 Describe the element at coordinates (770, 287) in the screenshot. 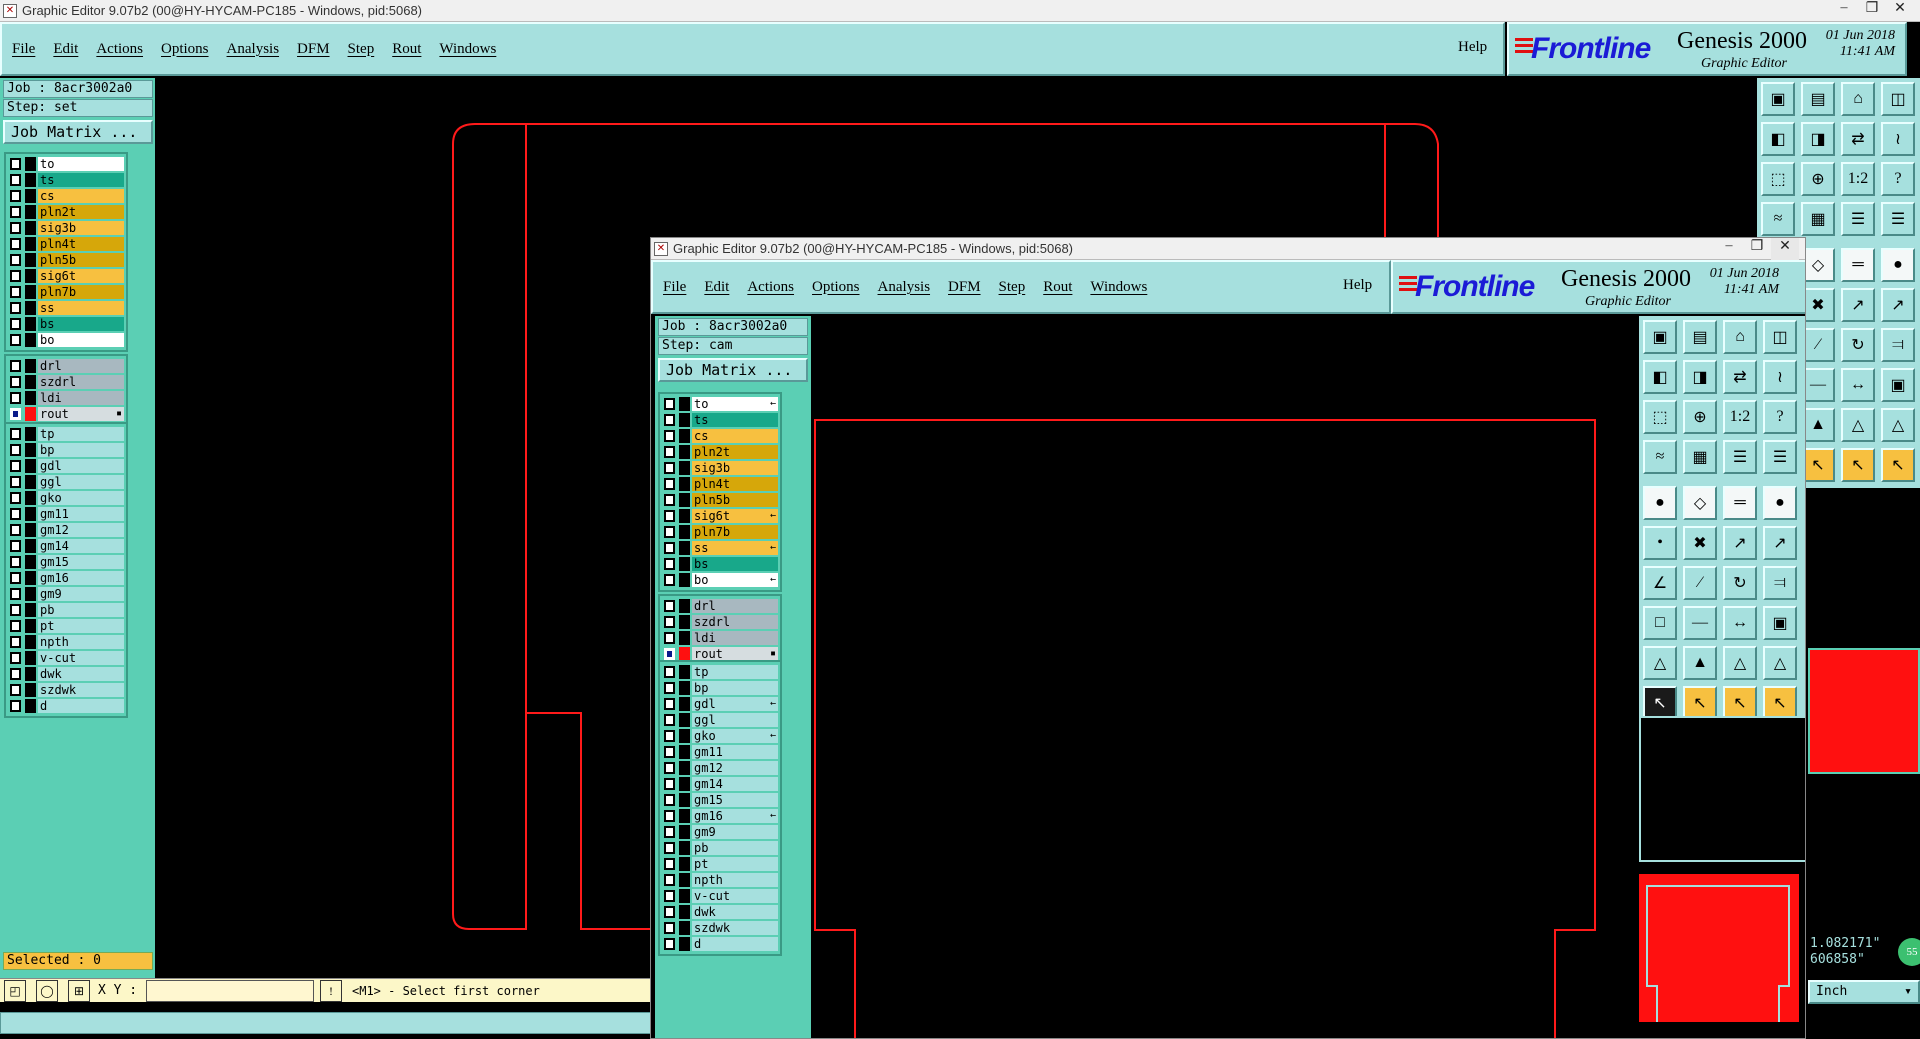

I see `menu-actions: Actions` at that location.